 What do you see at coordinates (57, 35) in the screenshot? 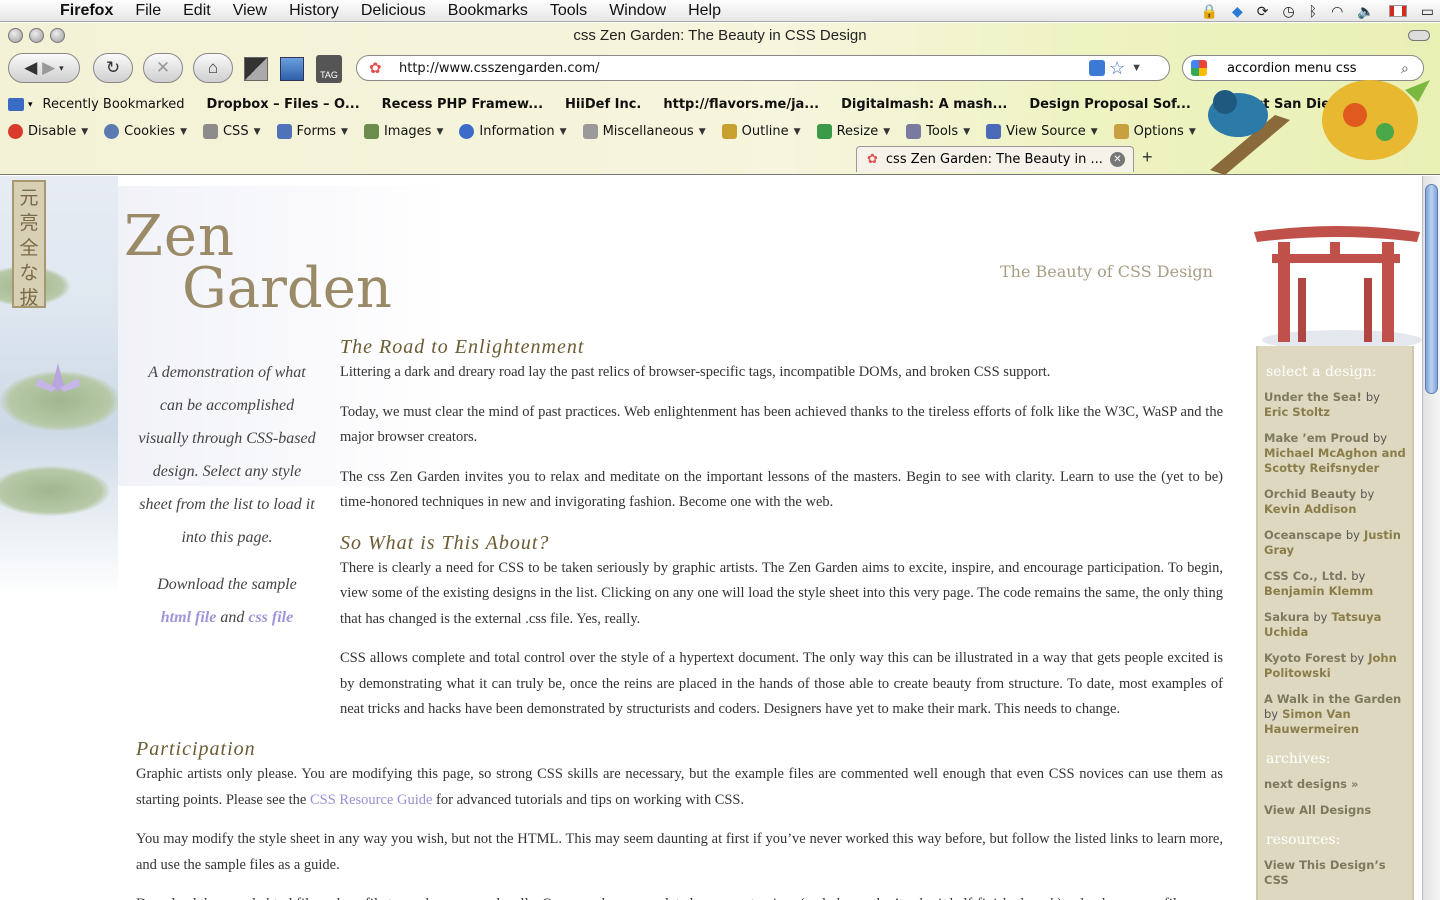
I see `zoom-window-button` at bounding box center [57, 35].